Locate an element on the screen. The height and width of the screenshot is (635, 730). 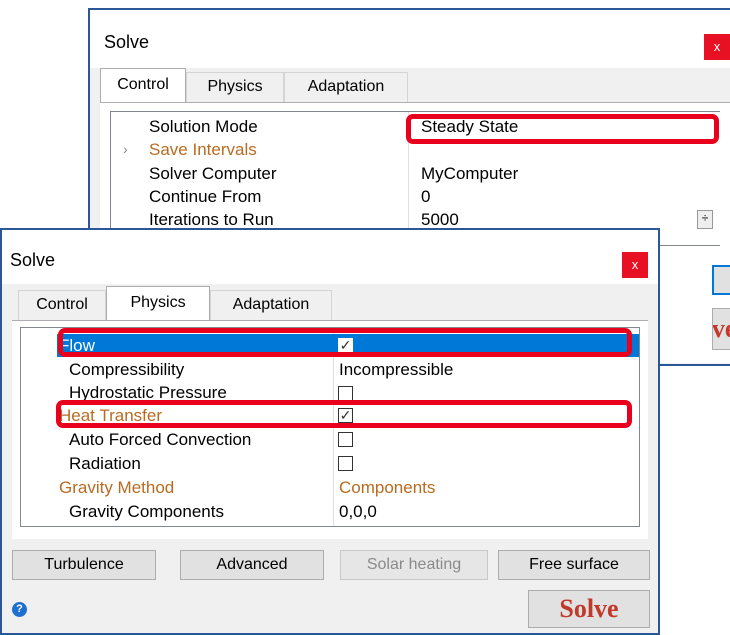
property-row-compressibility: Compressibility Incompressible is located at coordinates (330, 369).